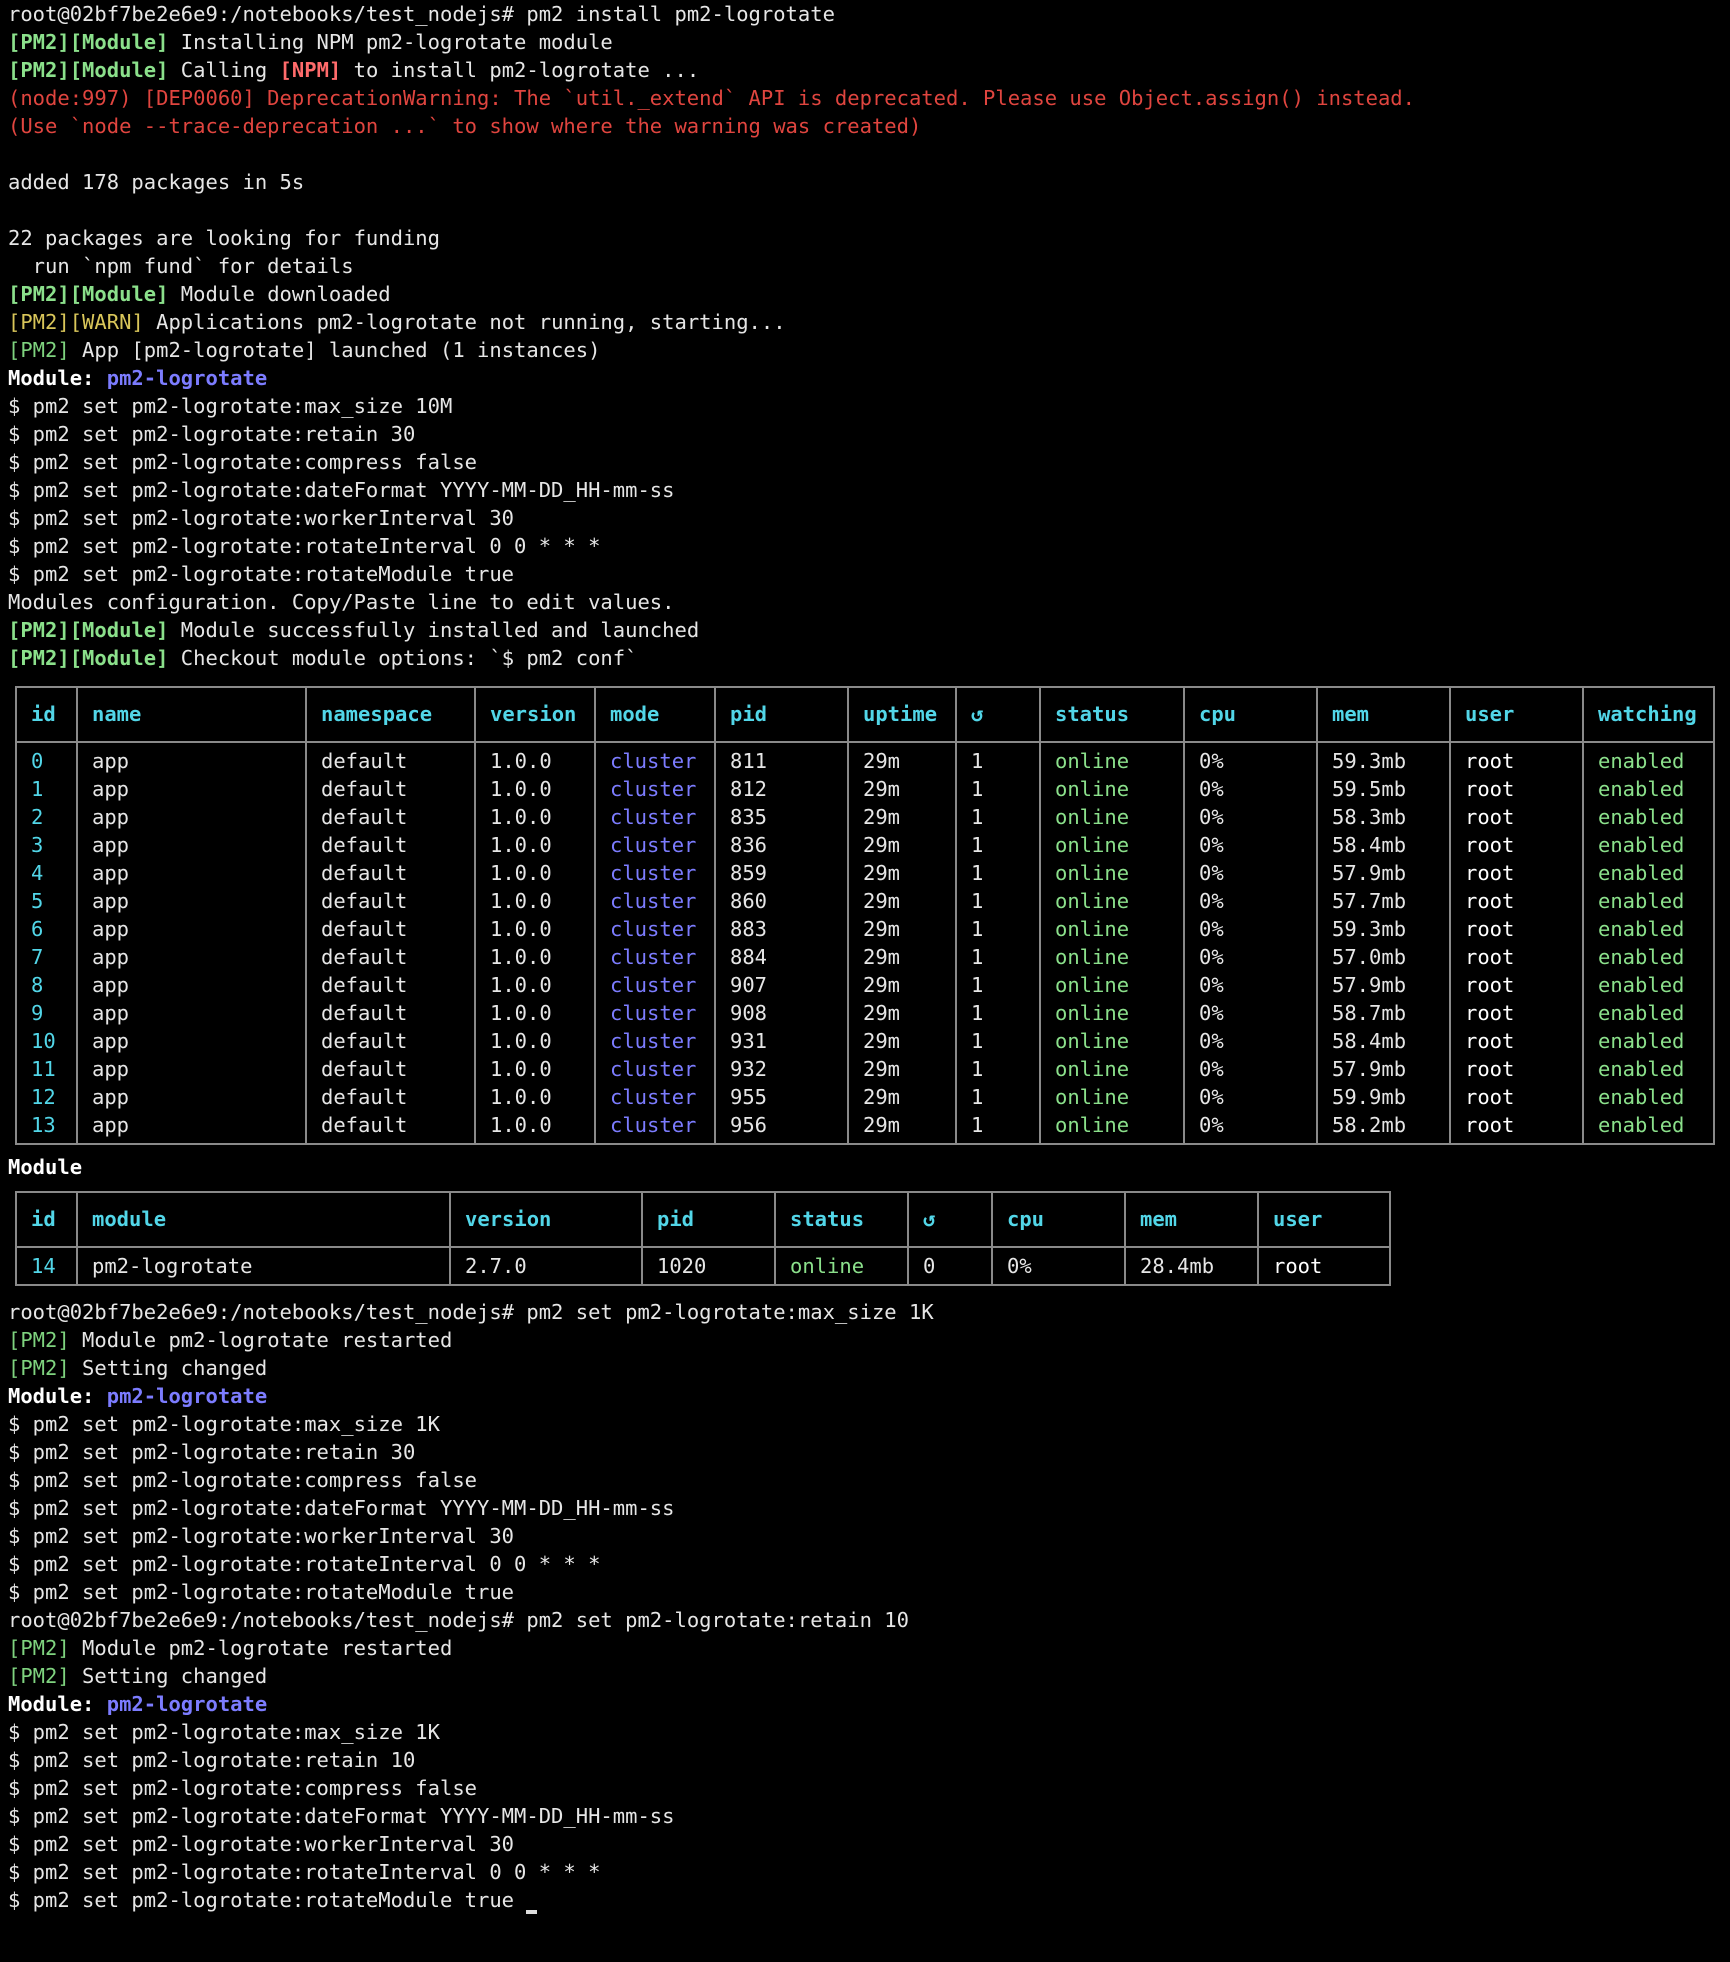 This screenshot has width=1730, height=1962. Describe the element at coordinates (781, 845) in the screenshot. I see `cell-pid: 836` at that location.